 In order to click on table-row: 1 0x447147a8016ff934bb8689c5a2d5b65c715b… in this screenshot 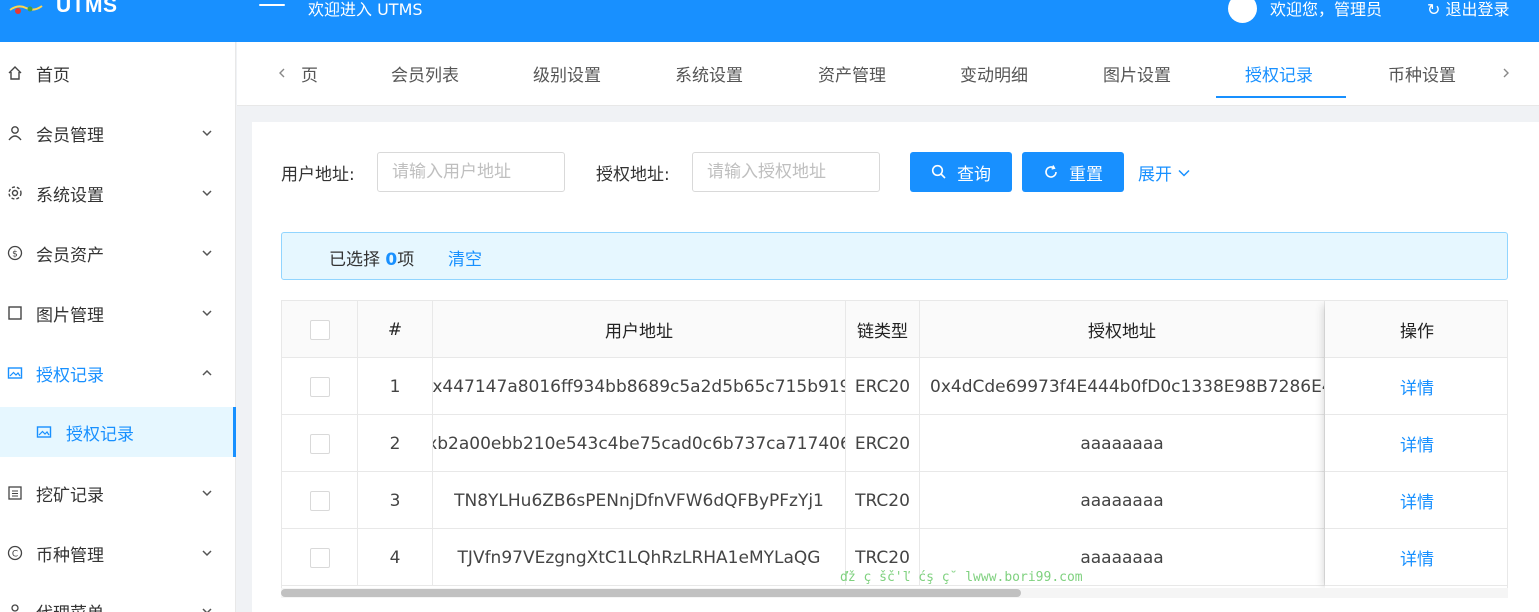, I will do `click(894, 386)`.